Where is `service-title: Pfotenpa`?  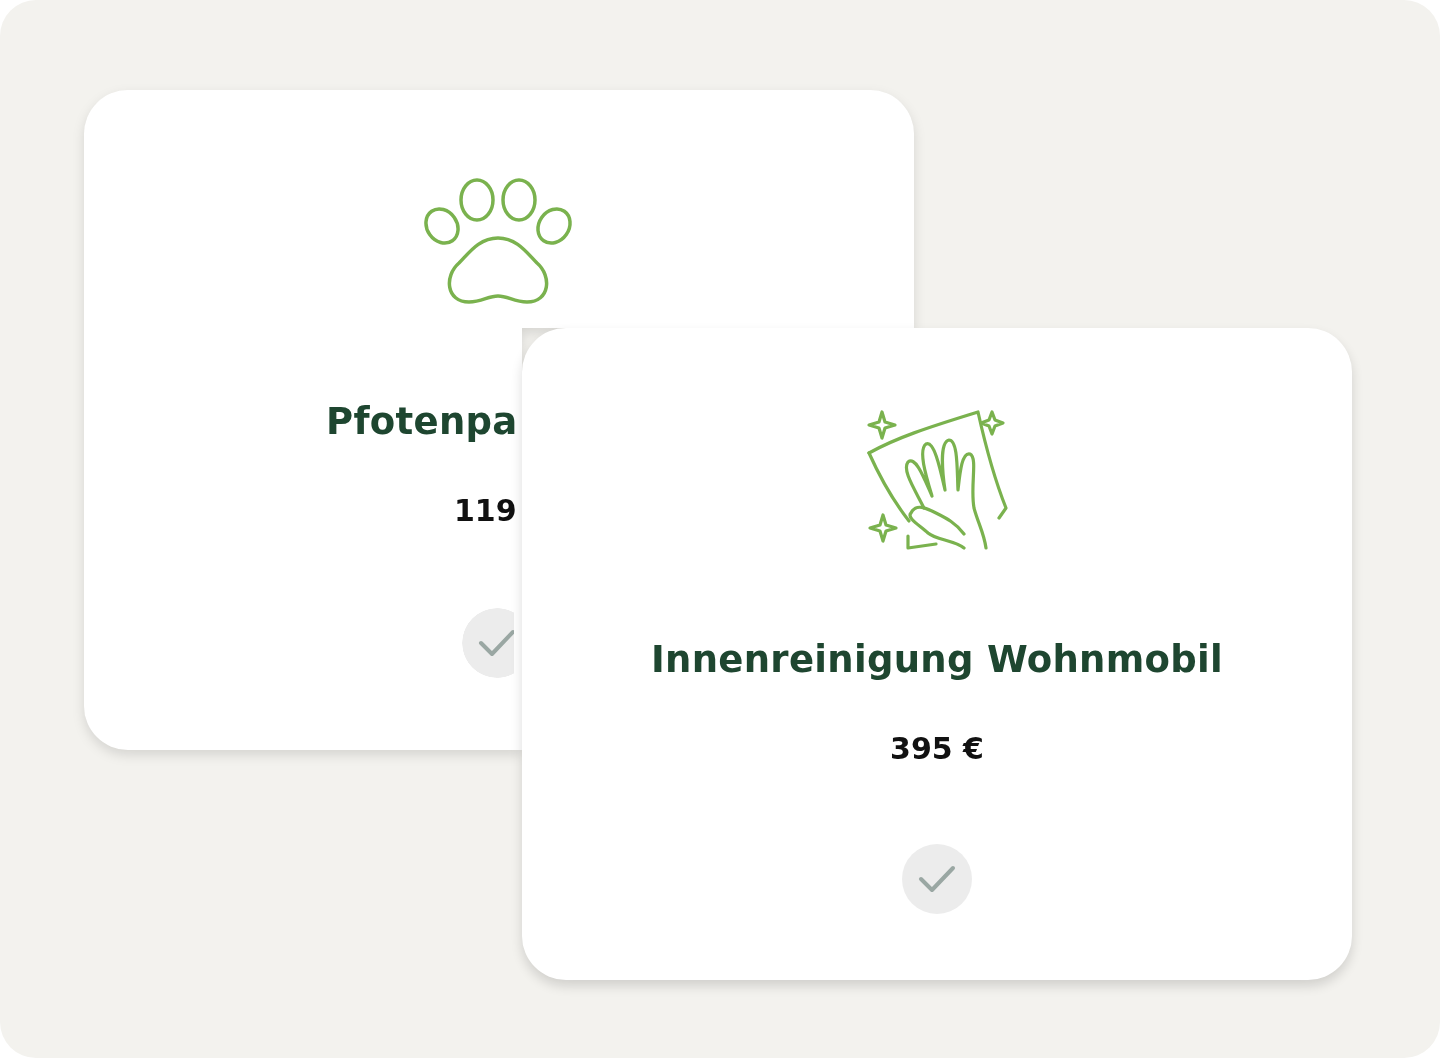
service-title: Pfotenpa is located at coordinates (422, 421).